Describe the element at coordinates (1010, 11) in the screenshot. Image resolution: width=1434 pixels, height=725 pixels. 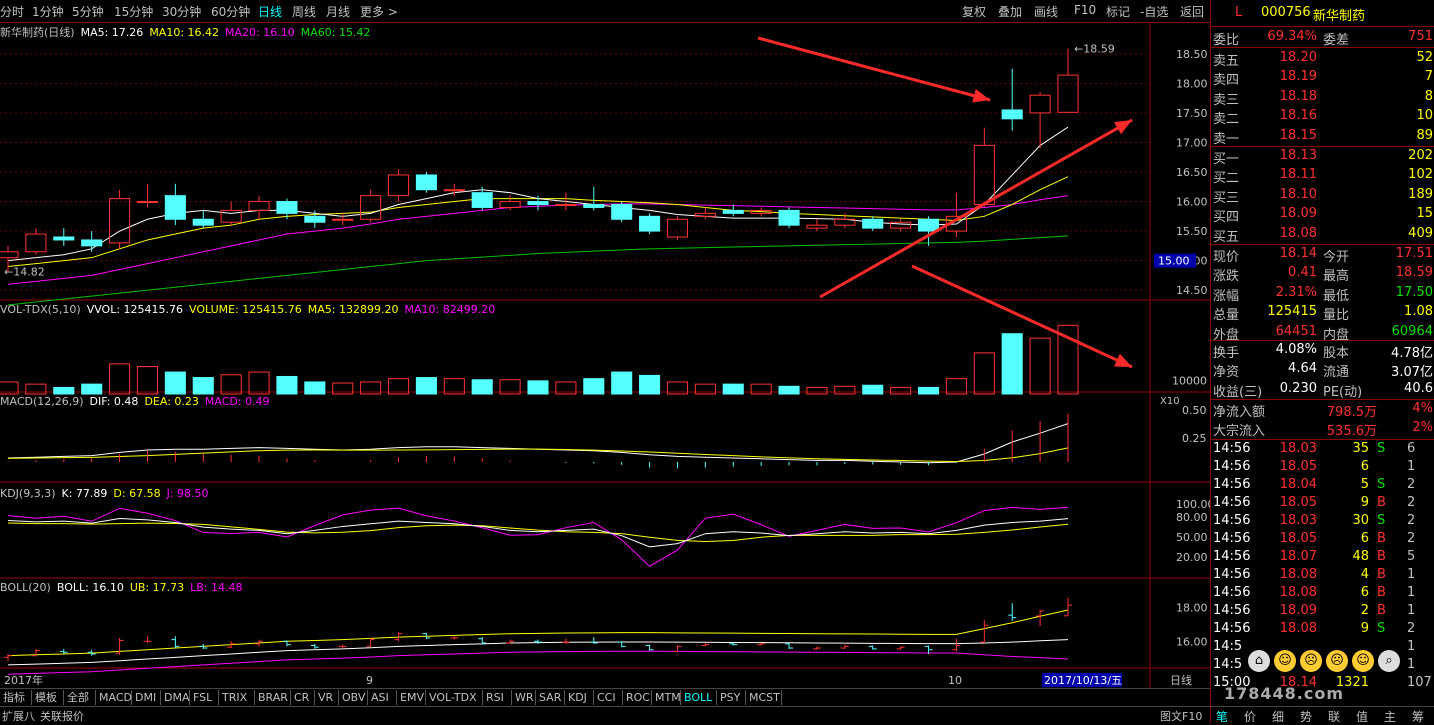
I see `toolbar-button: 叠加` at that location.